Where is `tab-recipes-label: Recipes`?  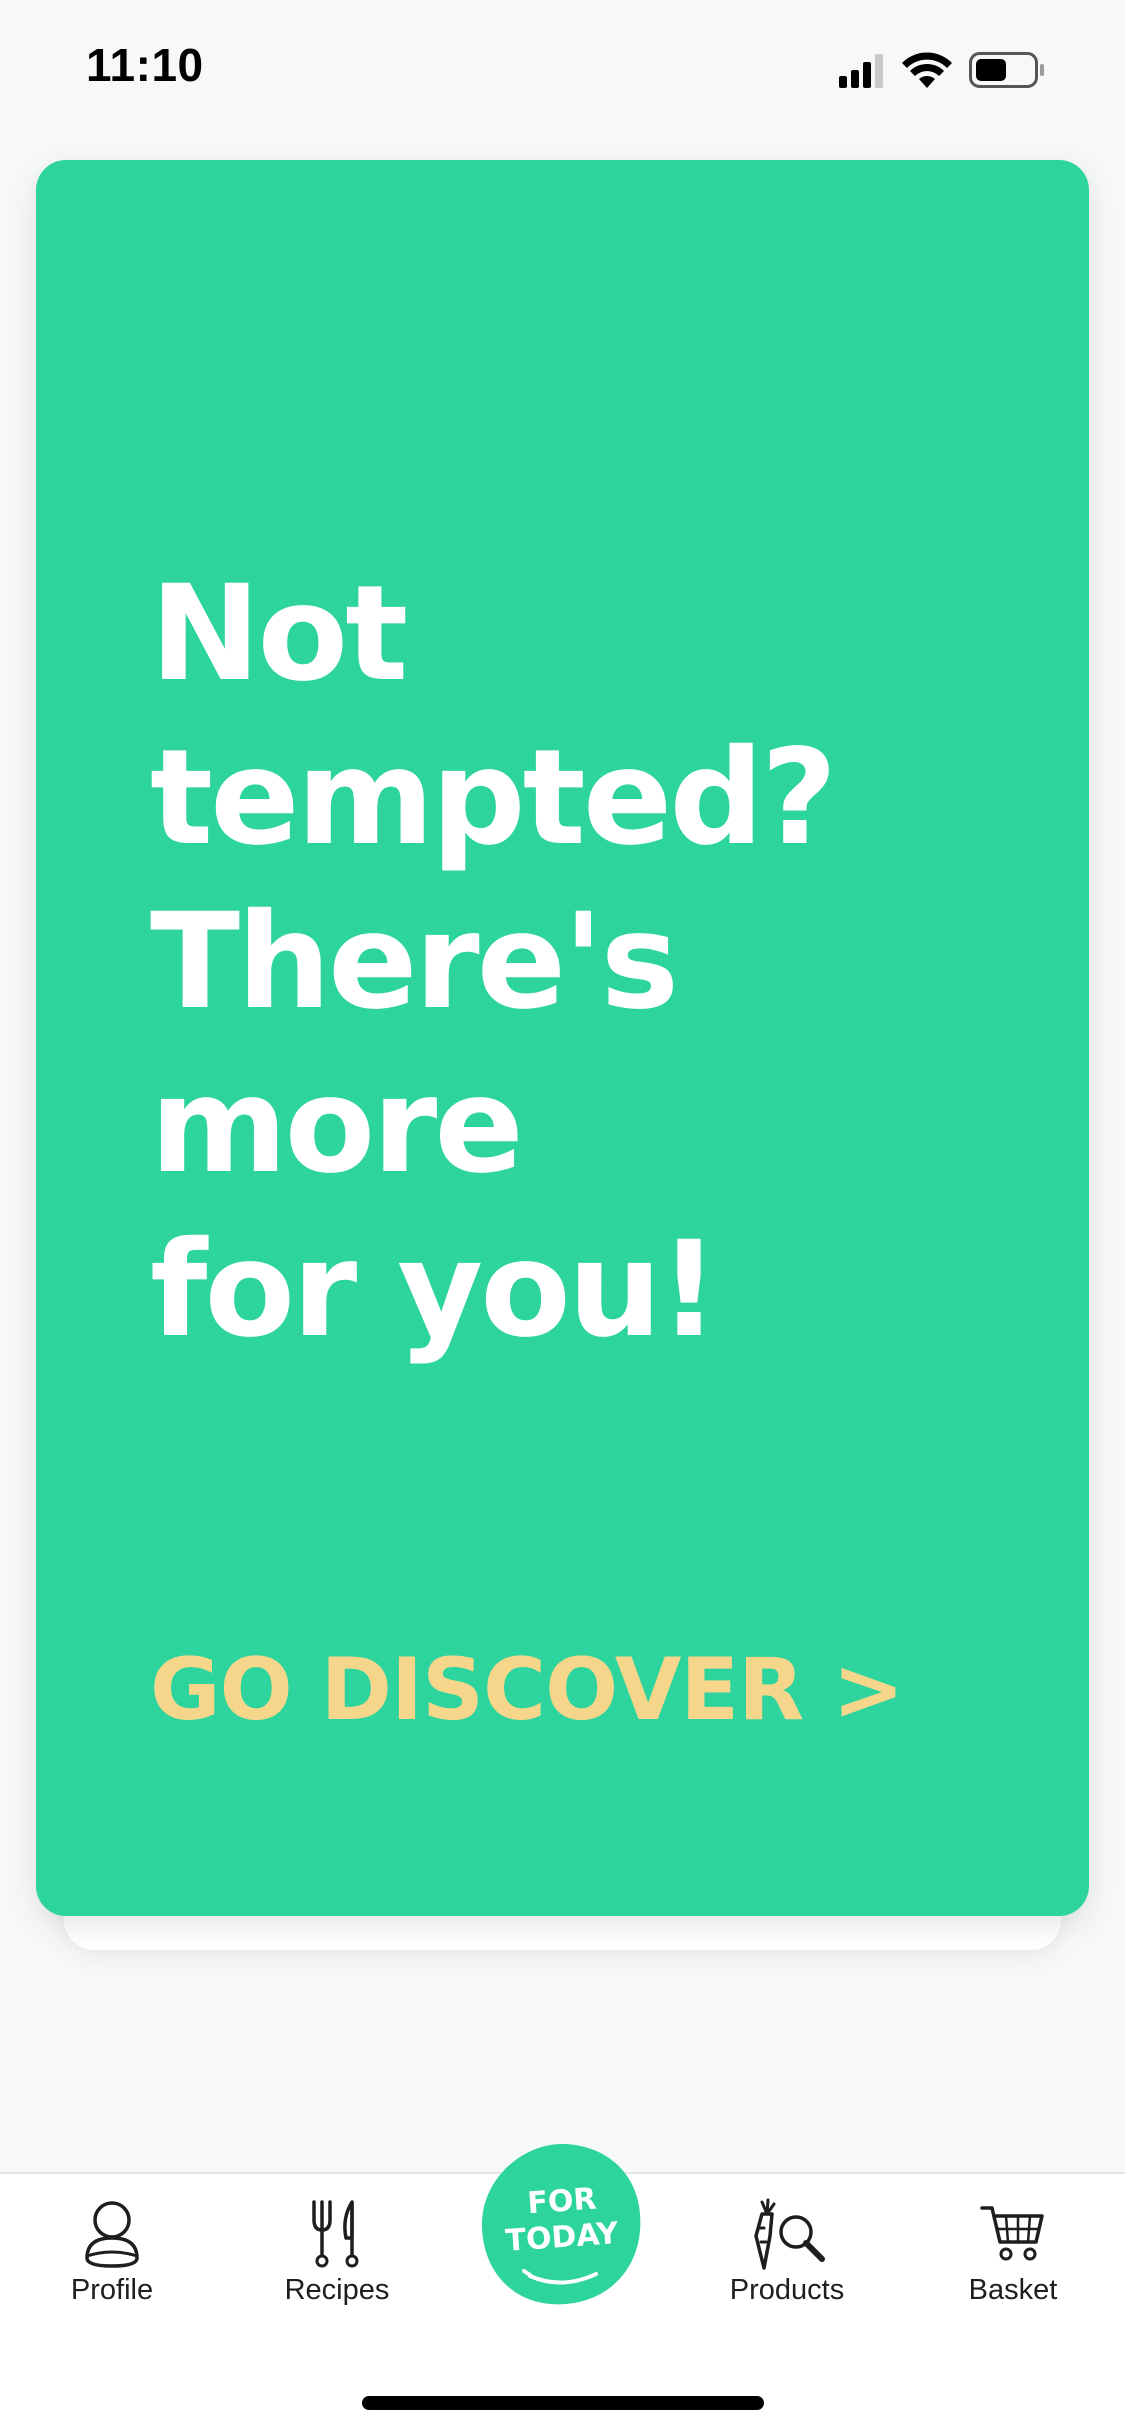 tab-recipes-label: Recipes is located at coordinates (337, 2290).